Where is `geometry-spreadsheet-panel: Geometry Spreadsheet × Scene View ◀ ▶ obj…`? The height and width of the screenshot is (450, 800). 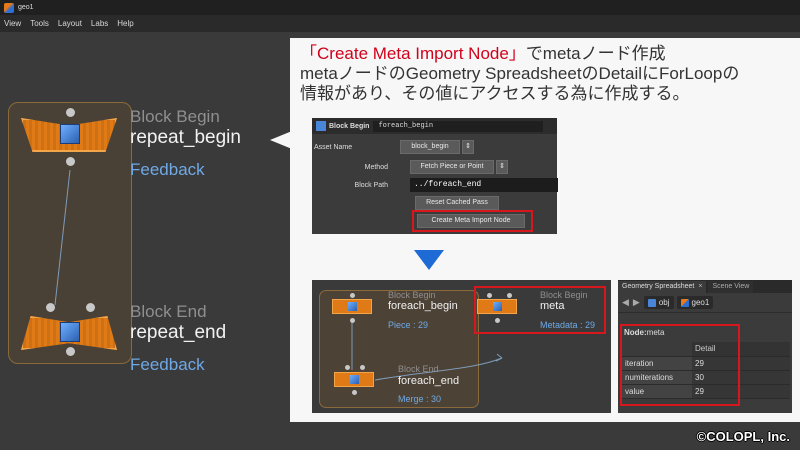
geometry-spreadsheet-panel: Geometry Spreadsheet × Scene View ◀ ▶ obj… is located at coordinates (705, 346).